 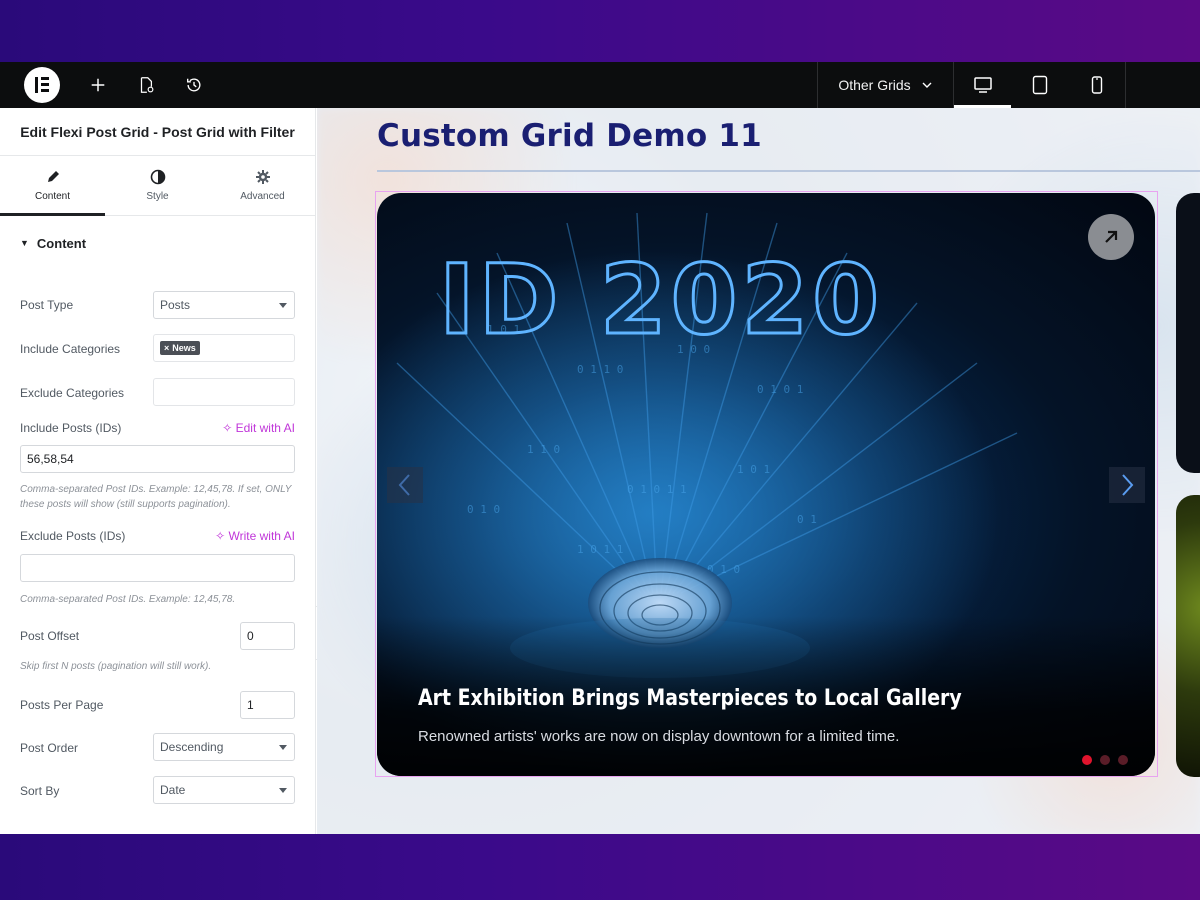 I want to click on arrow-up-right-icon, so click(x=1111, y=236).